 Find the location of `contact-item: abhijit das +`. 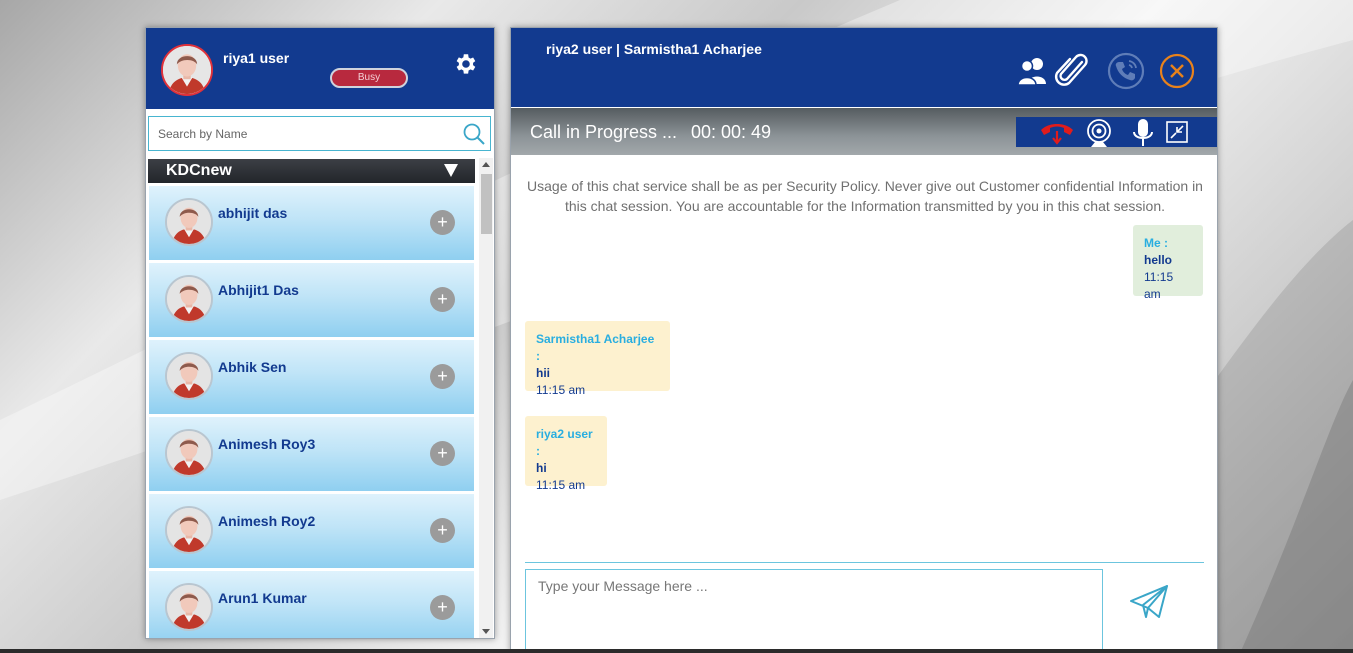

contact-item: abhijit das + is located at coordinates (311, 223).